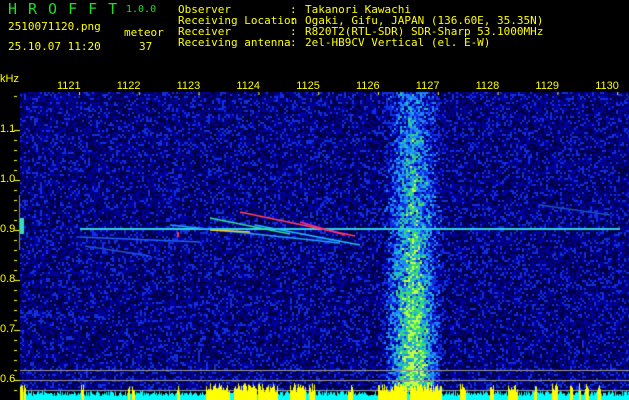 The image size is (629, 400). Describe the element at coordinates (248, 86) in the screenshot. I see `x-tick-label: 1124` at that location.